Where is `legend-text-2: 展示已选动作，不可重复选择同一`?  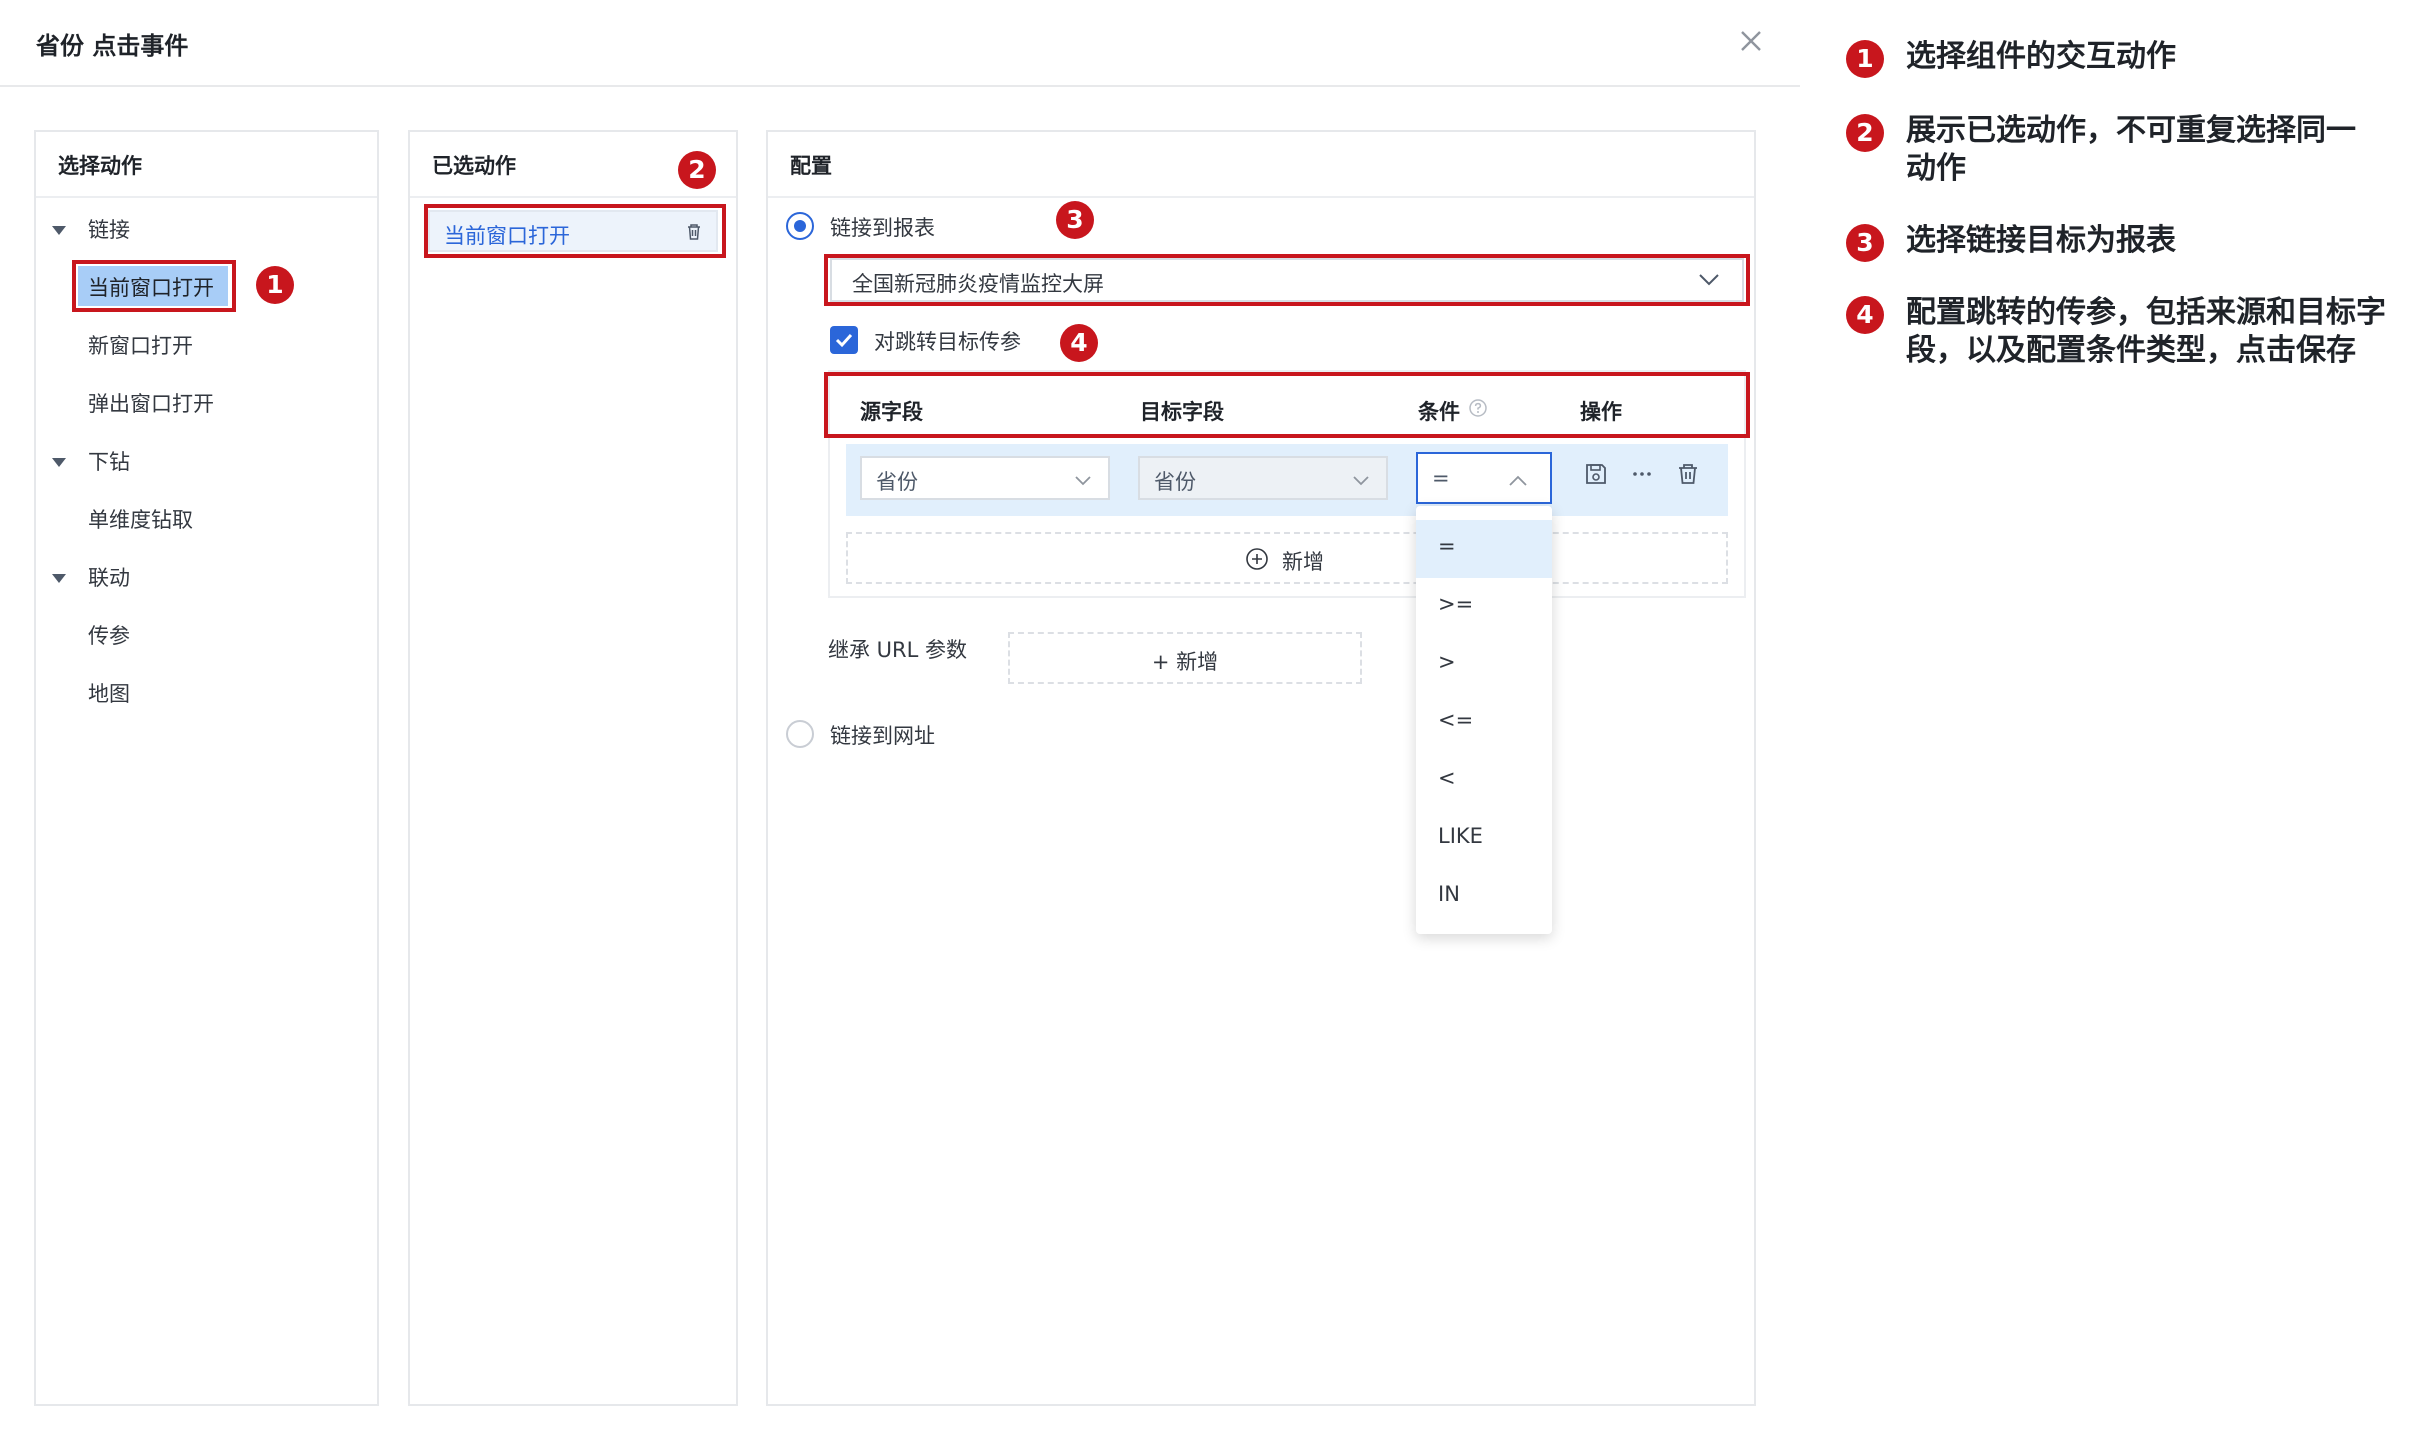 legend-text-2: 展示已选动作，不可重复选择同一 is located at coordinates (2131, 130).